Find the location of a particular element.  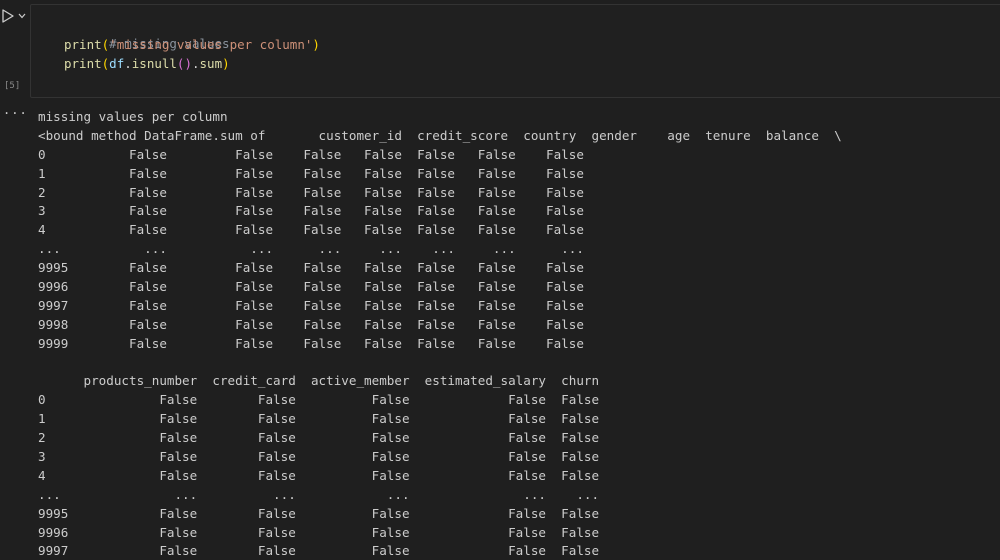

output-line: 1 False False False False False is located at coordinates (326, 419).